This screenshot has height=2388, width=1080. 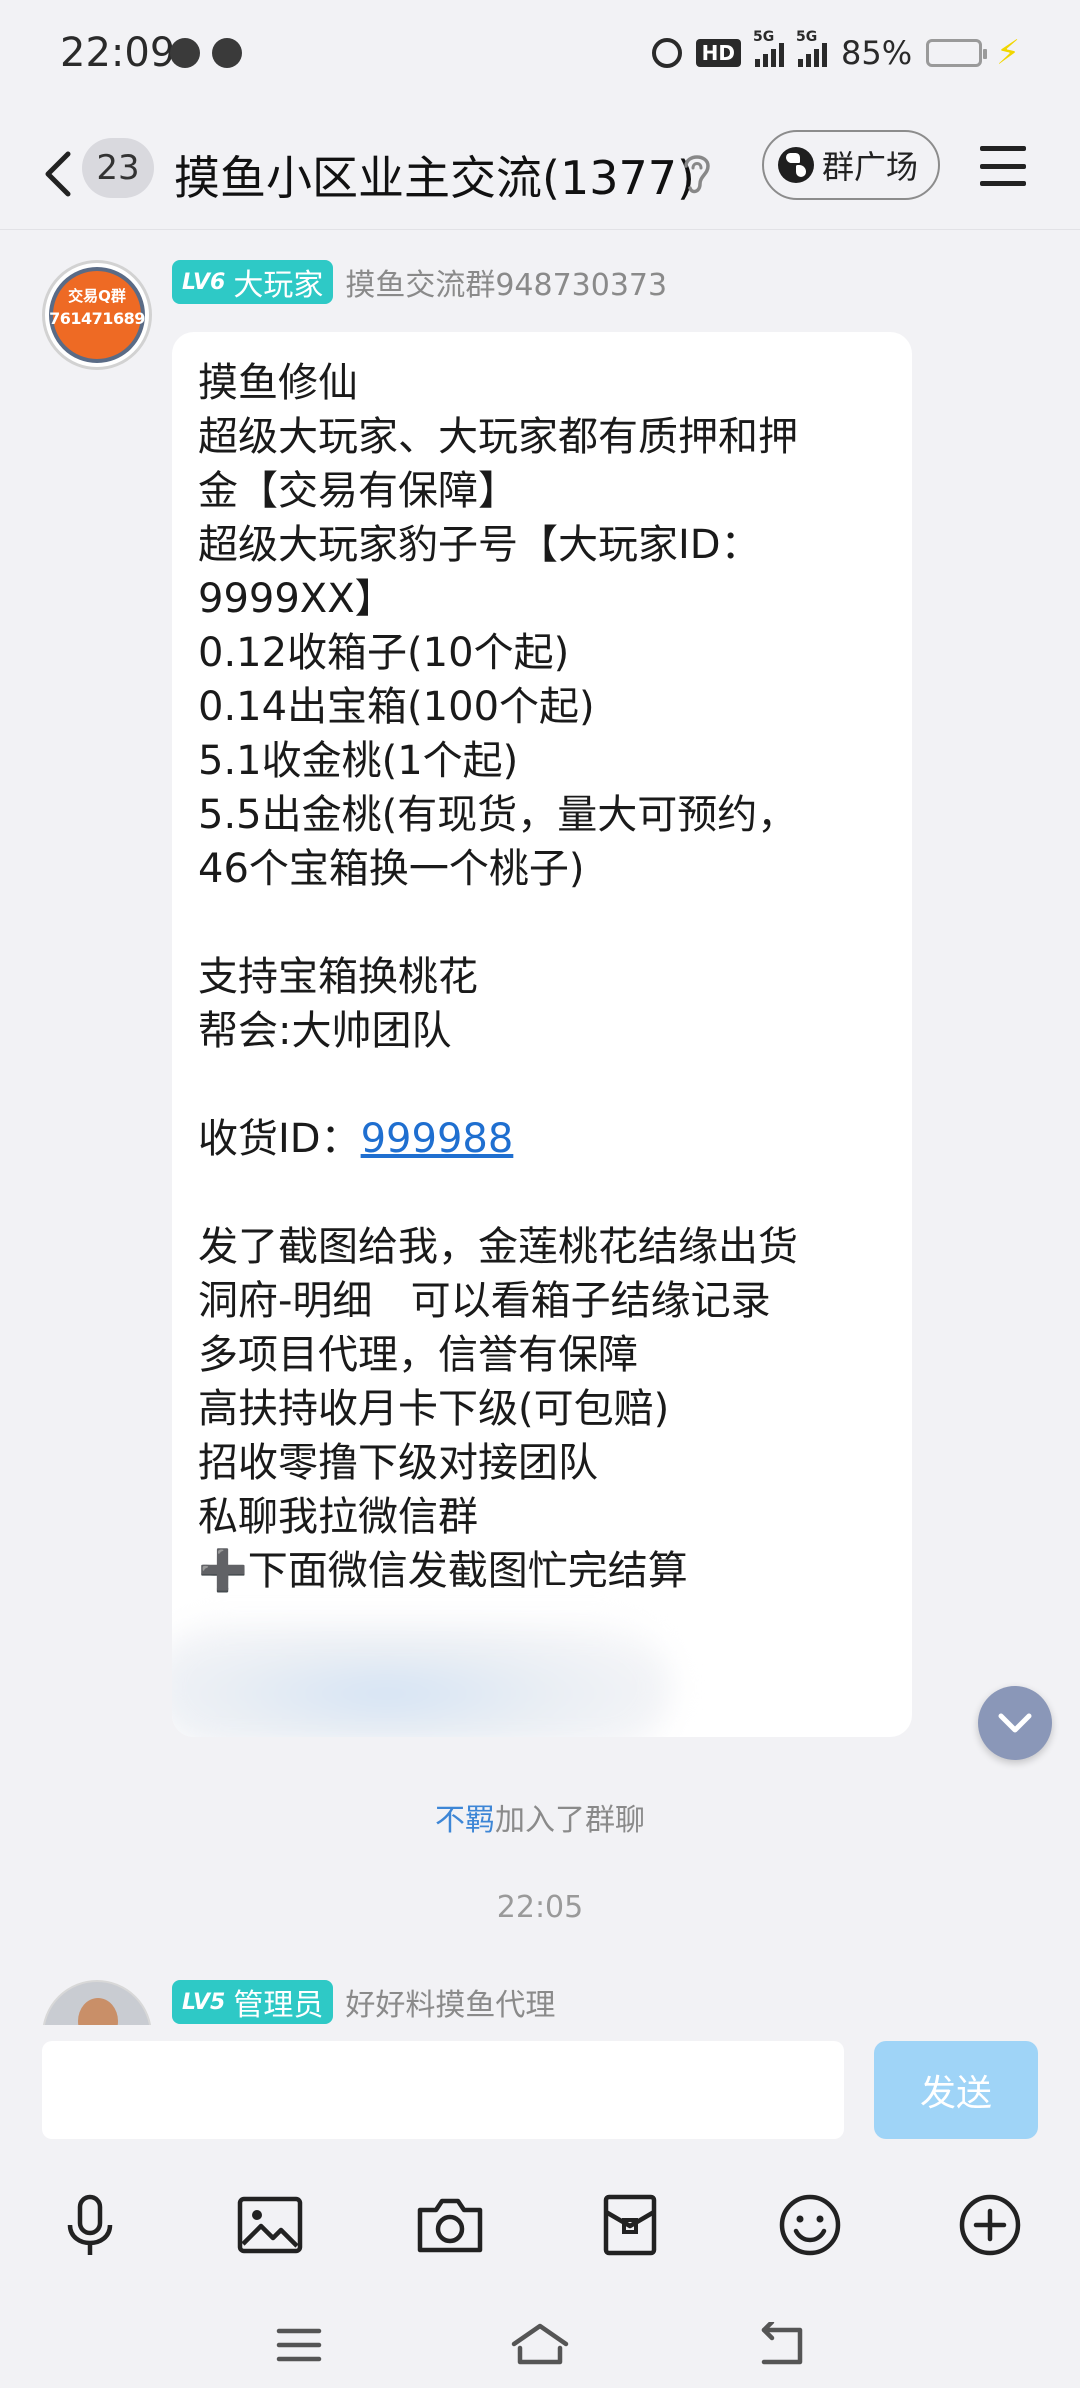 What do you see at coordinates (465, 1820) in the screenshot?
I see `joined-user-name: 不羁` at bounding box center [465, 1820].